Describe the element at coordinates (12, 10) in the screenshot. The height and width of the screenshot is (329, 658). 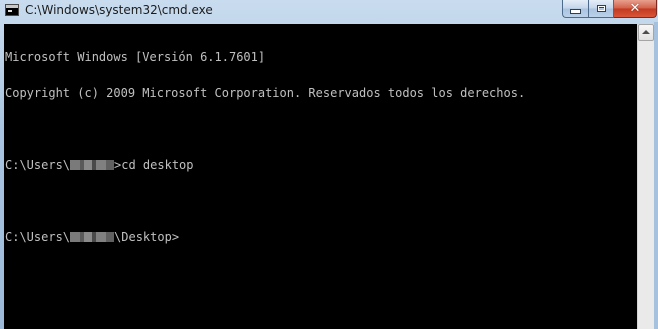
I see `cmd-icon` at that location.